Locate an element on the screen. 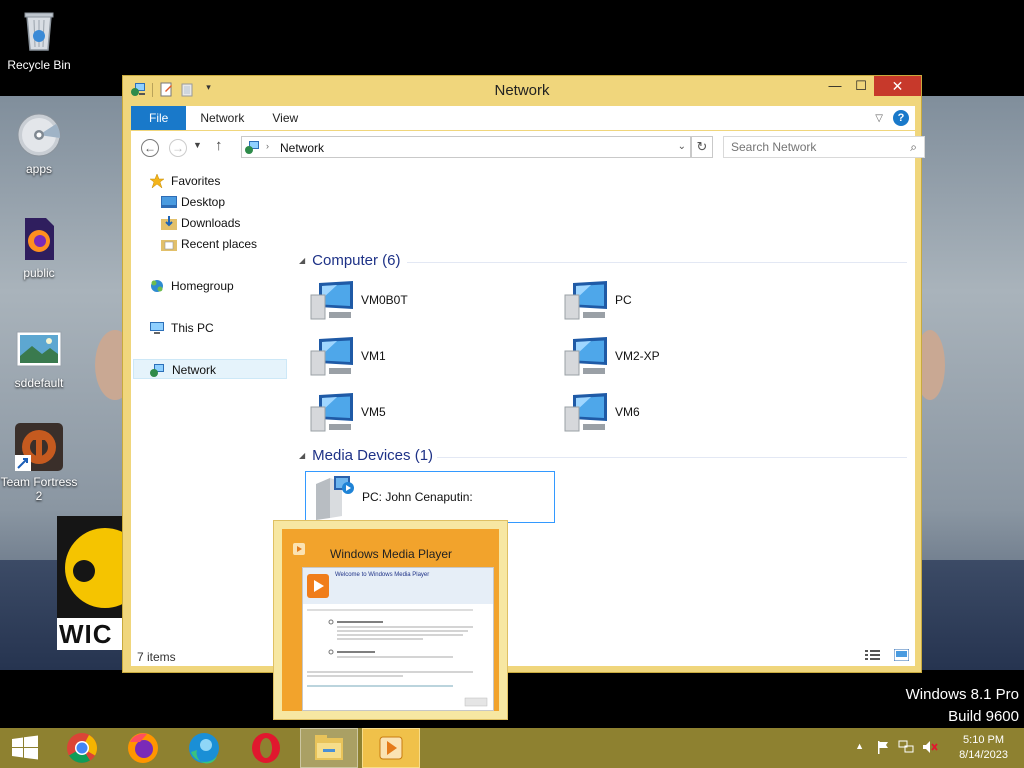 Image resolution: width=1024 pixels, height=768 pixels. start-button is located at coordinates (25, 748).